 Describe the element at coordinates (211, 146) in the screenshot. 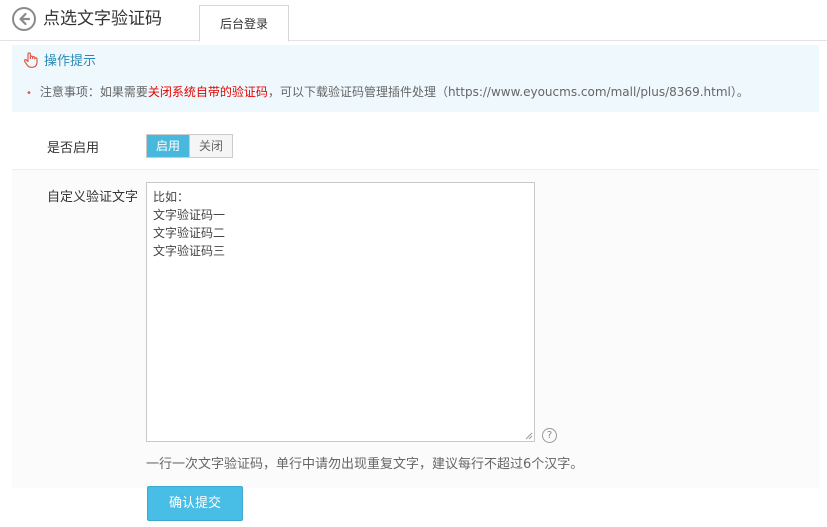

I see `toggle-off-button: 关闭` at that location.